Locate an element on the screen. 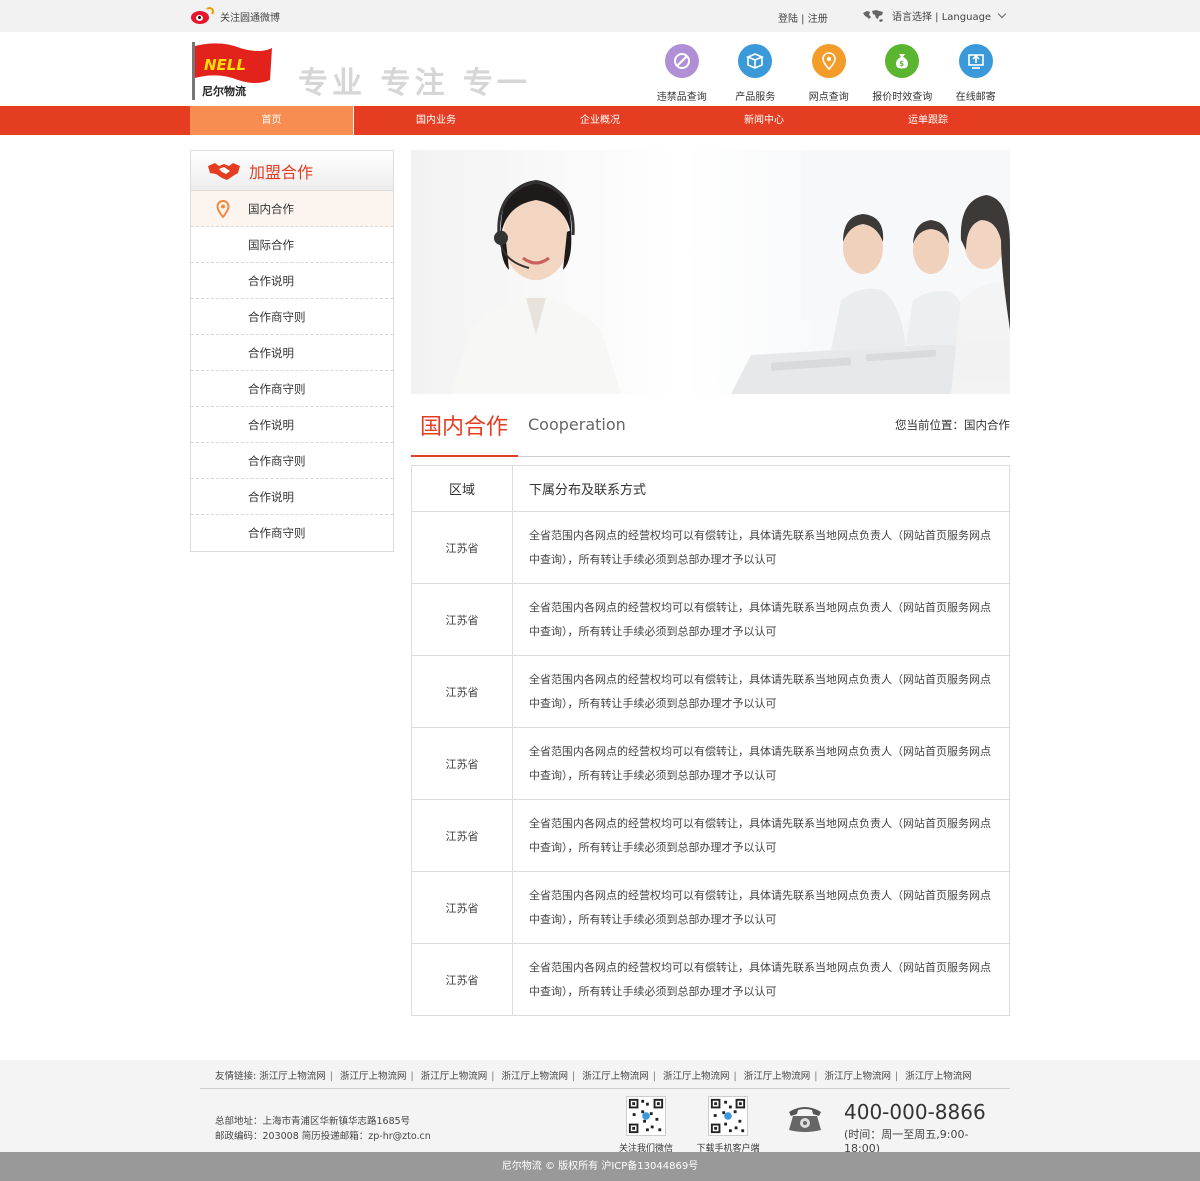  quick-link-quote: $ 报价时效查询 is located at coordinates (903, 73).